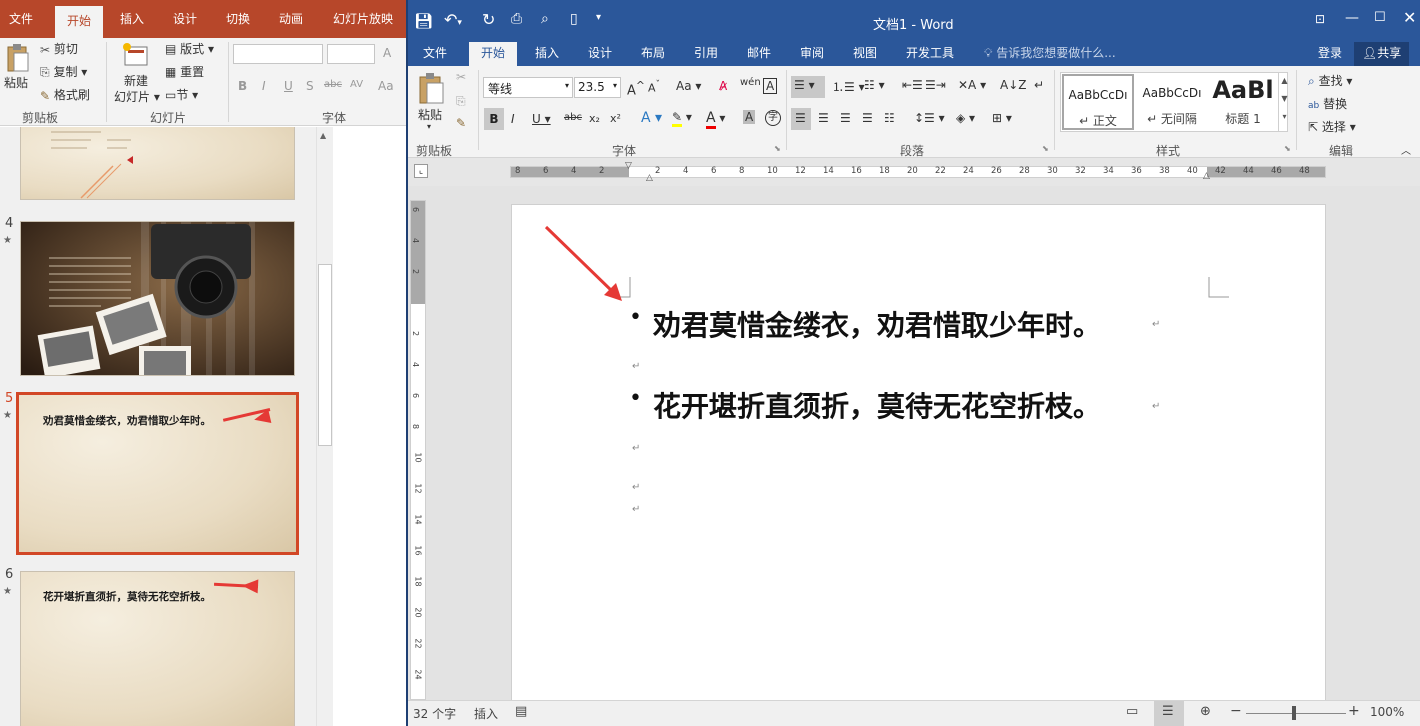 This screenshot has height=726, width=1420. What do you see at coordinates (351, 54) in the screenshot?
I see `ppt-font-size-input` at bounding box center [351, 54].